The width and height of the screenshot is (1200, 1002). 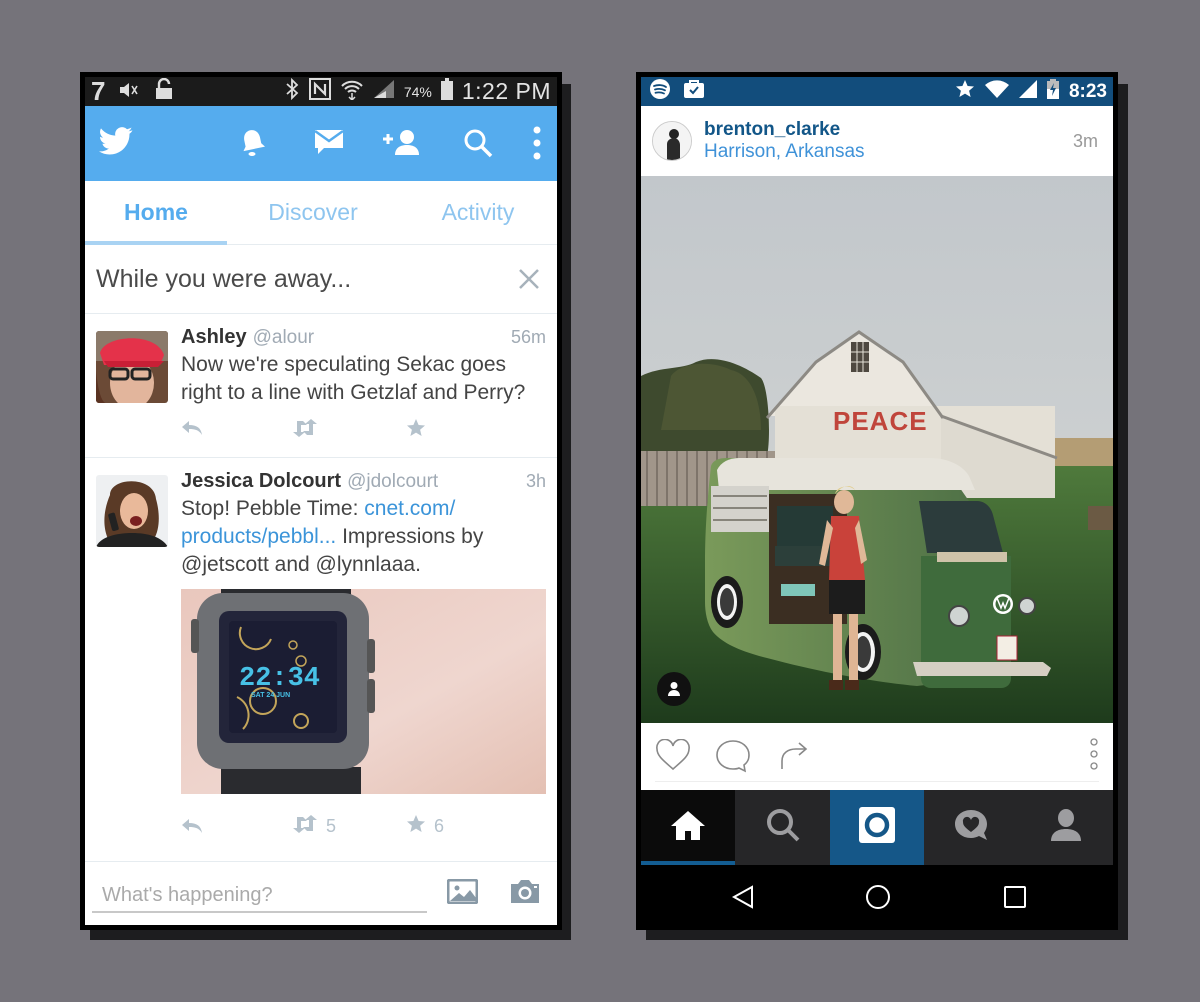 What do you see at coordinates (270, 695) in the screenshot?
I see `watch-date: SAT 24 JUN` at bounding box center [270, 695].